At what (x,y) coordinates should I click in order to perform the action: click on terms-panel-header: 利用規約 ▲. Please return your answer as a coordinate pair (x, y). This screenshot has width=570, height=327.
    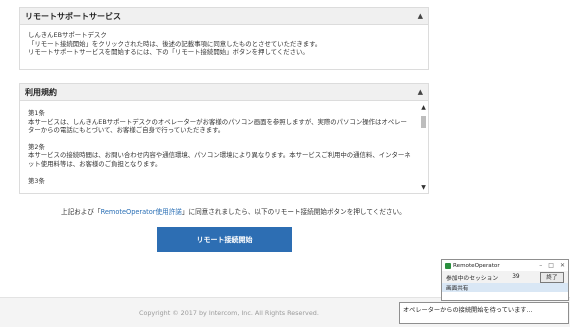
    Looking at the image, I should click on (224, 92).